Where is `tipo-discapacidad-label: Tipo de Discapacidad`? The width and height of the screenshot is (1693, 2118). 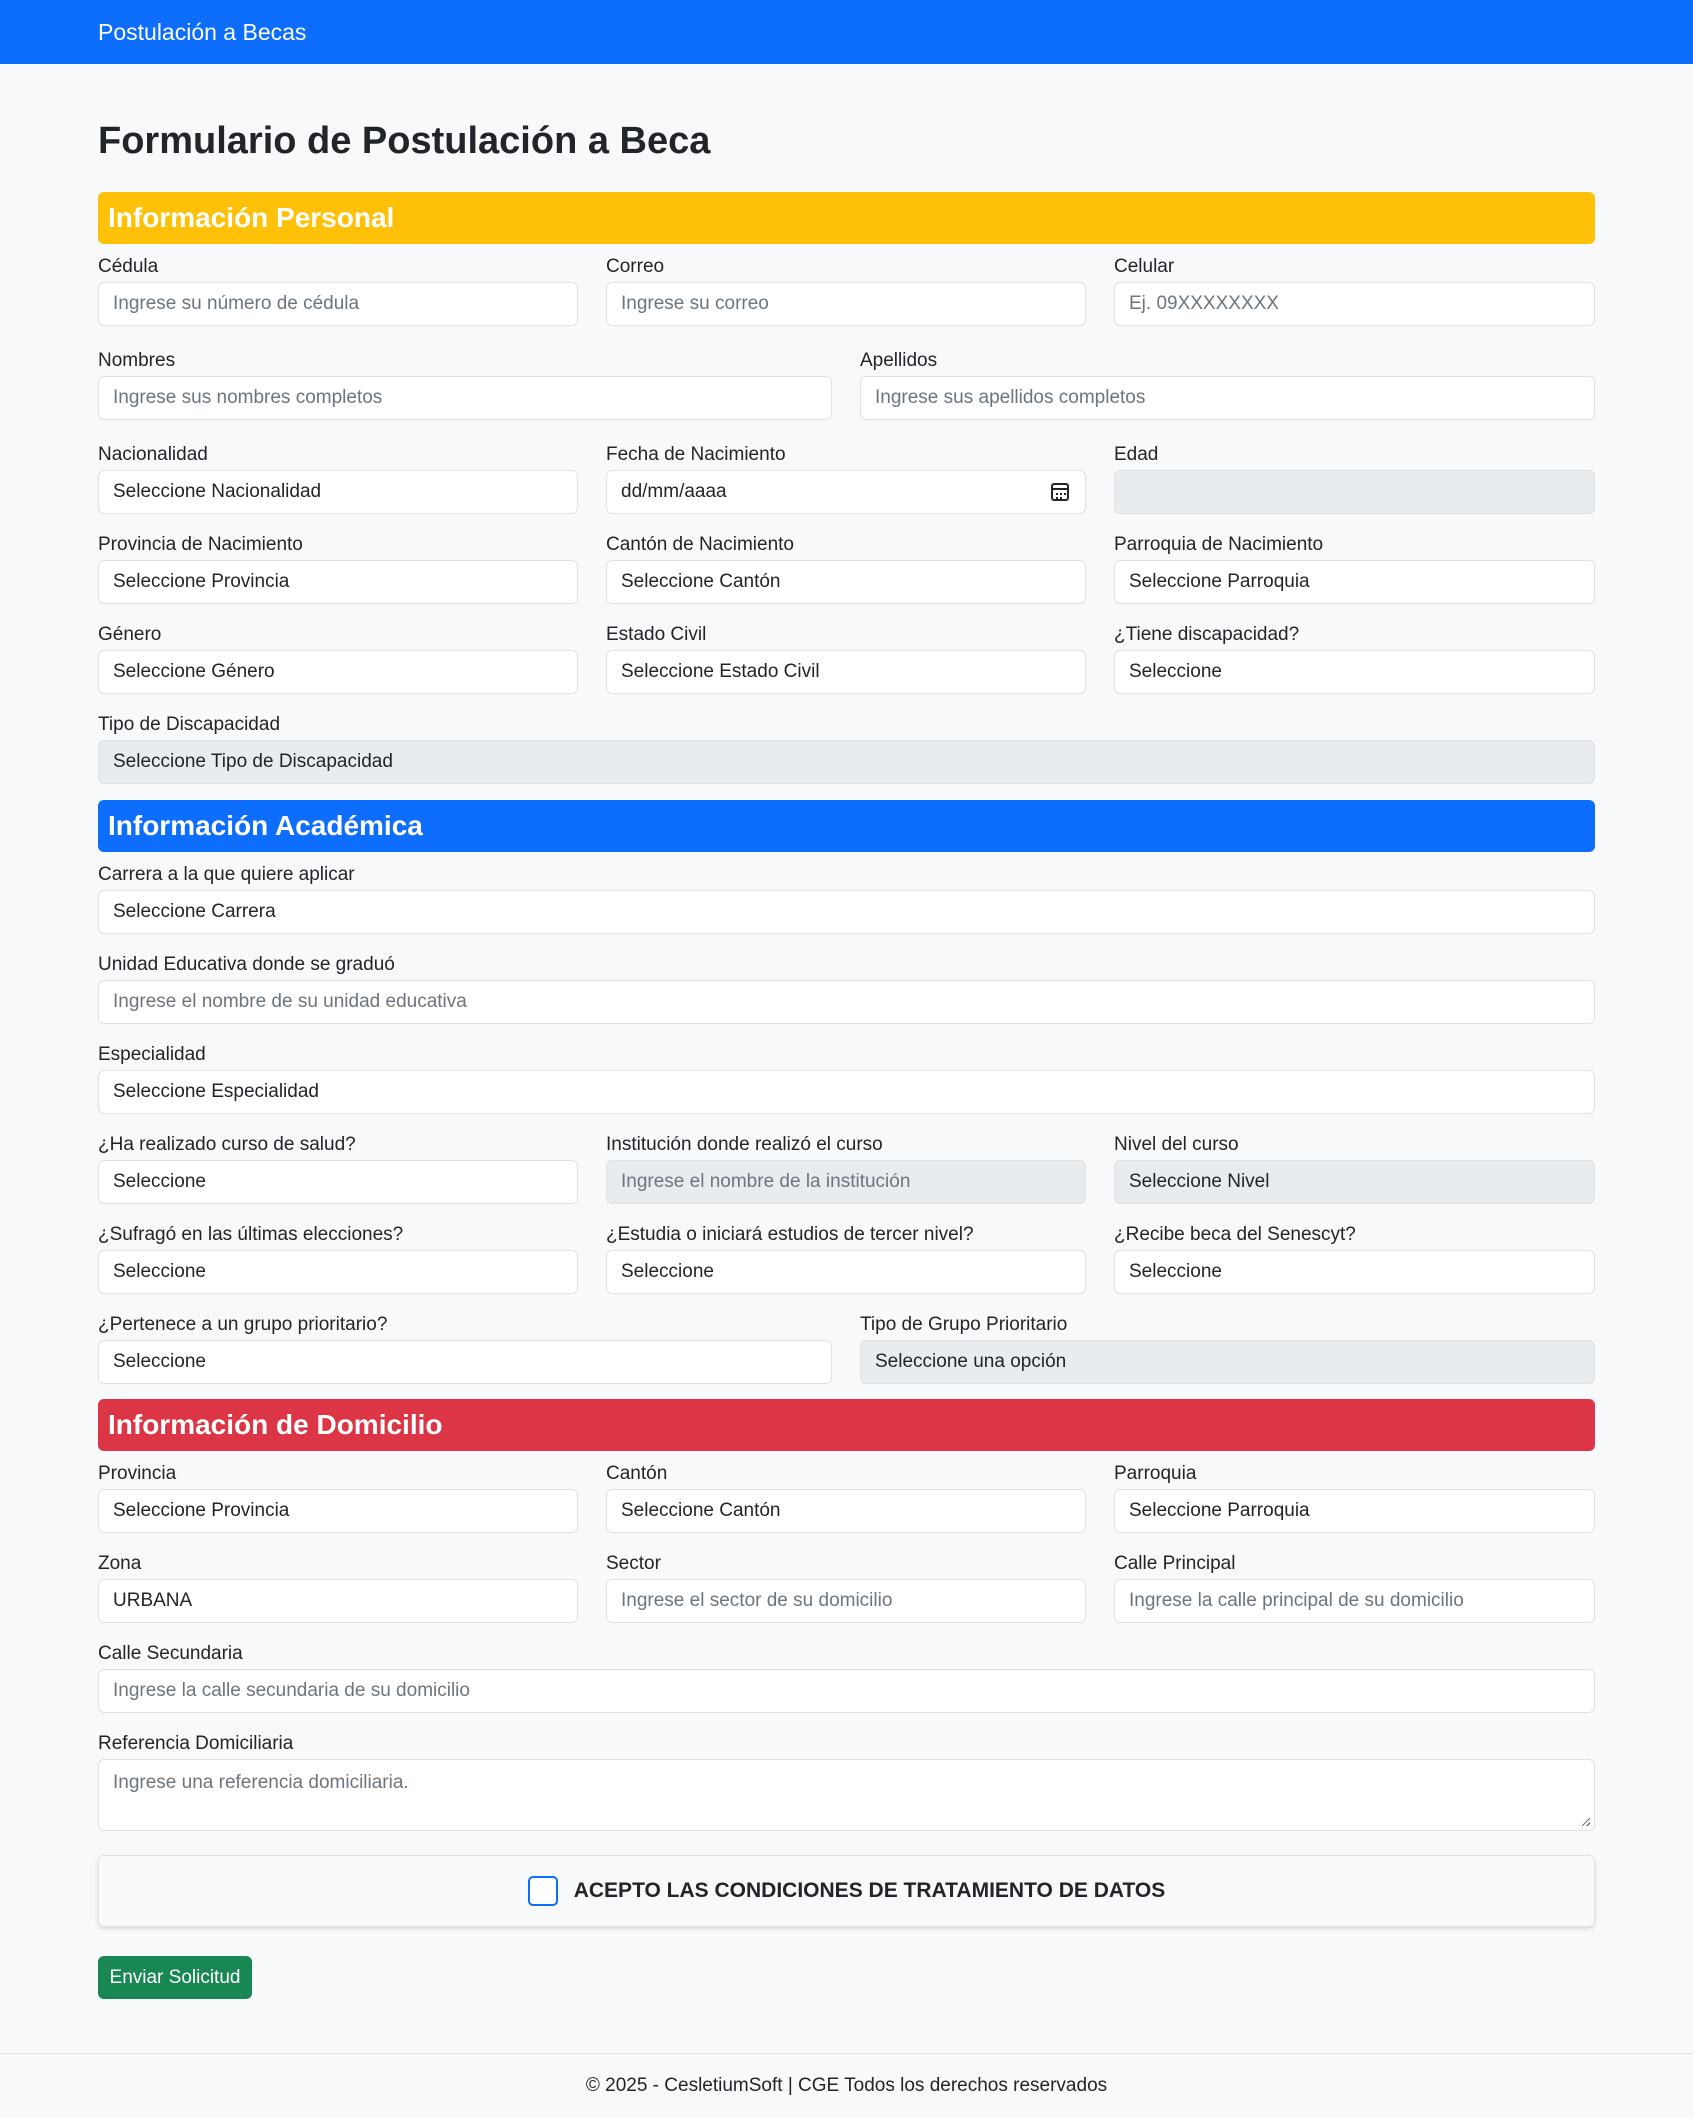 tipo-discapacidad-label: Tipo de Discapacidad is located at coordinates (189, 724).